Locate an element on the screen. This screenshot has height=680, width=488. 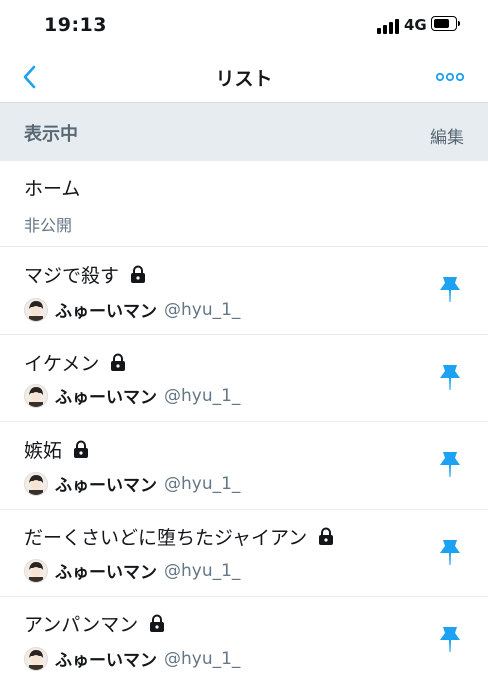
nav-bar: リスト is located at coordinates (244, 77).